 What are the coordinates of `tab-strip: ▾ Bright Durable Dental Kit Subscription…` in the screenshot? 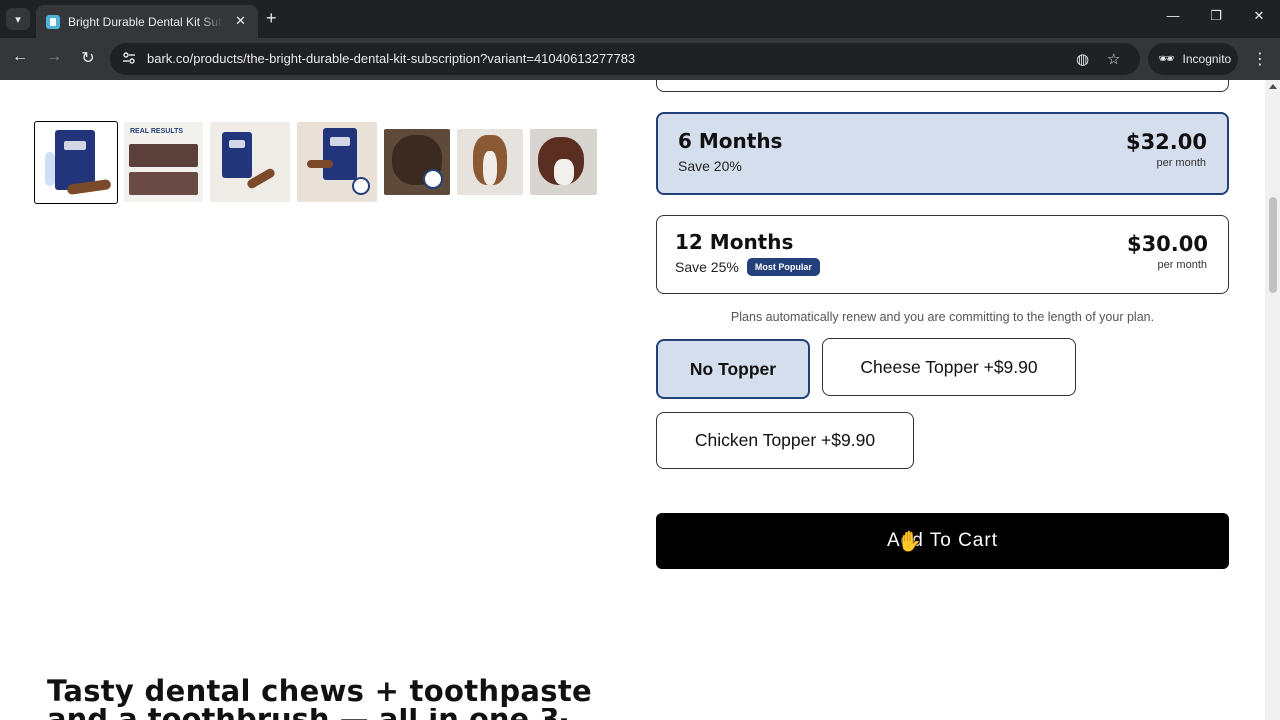 It's located at (640, 19).